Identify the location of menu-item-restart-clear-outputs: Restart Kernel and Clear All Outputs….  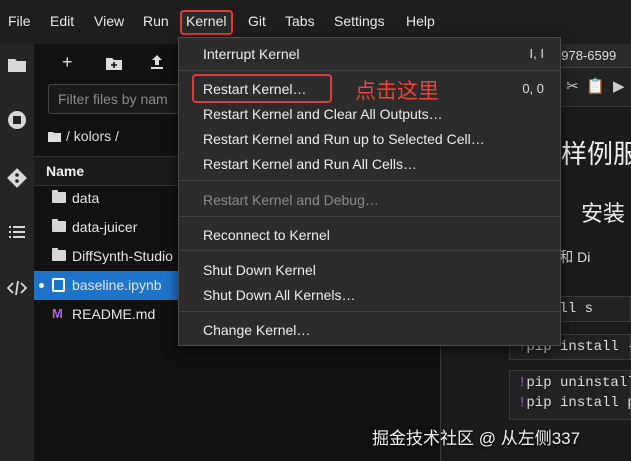
(369, 114).